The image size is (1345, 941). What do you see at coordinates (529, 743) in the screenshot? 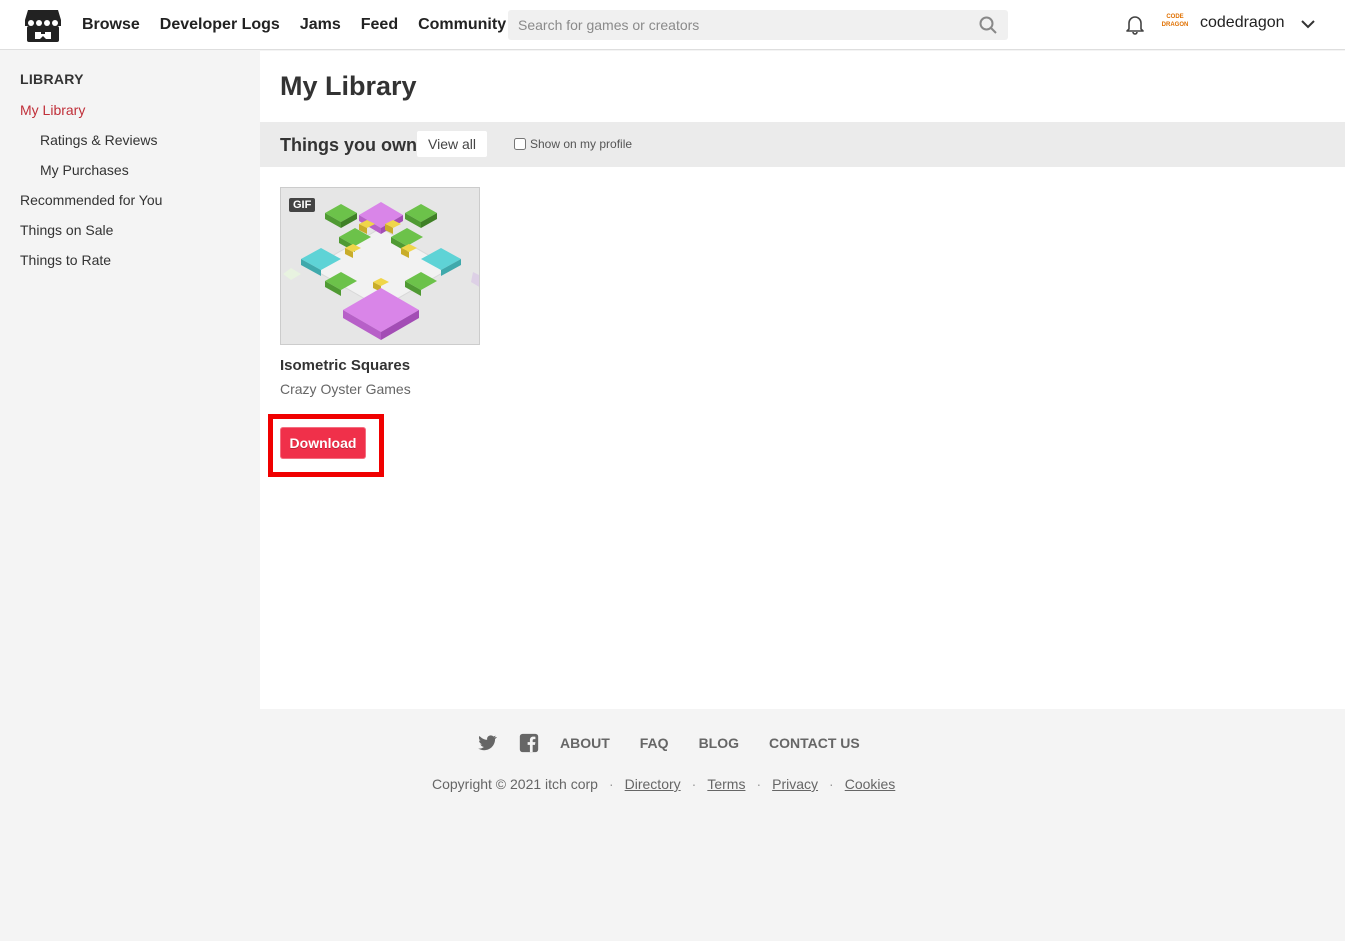
I see `facebook-icon` at bounding box center [529, 743].